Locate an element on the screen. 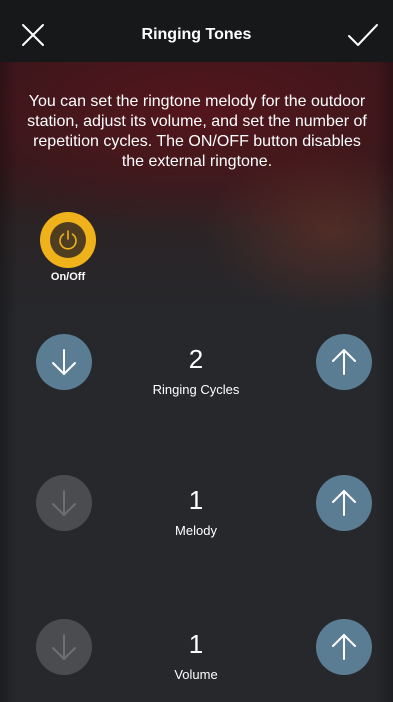 This screenshot has width=393, height=702. power-toggle-label: On/Off is located at coordinates (68, 277).